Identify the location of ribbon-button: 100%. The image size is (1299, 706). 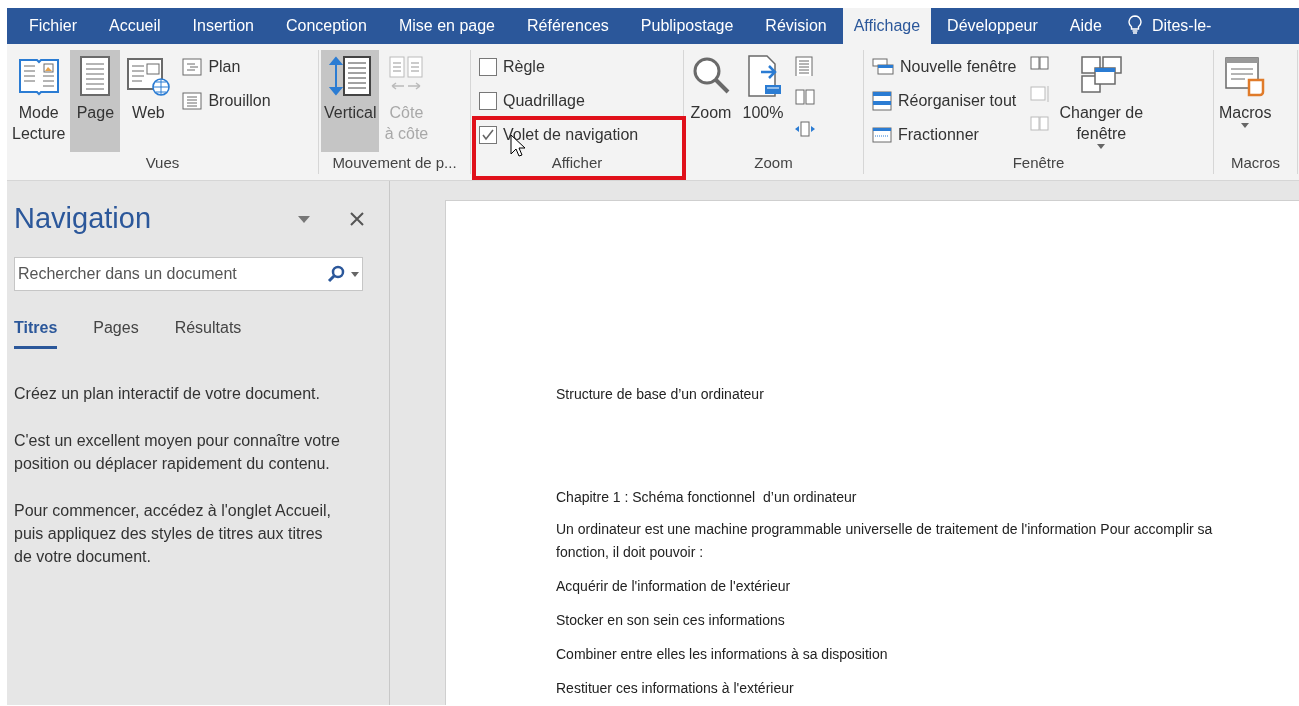
(763, 101).